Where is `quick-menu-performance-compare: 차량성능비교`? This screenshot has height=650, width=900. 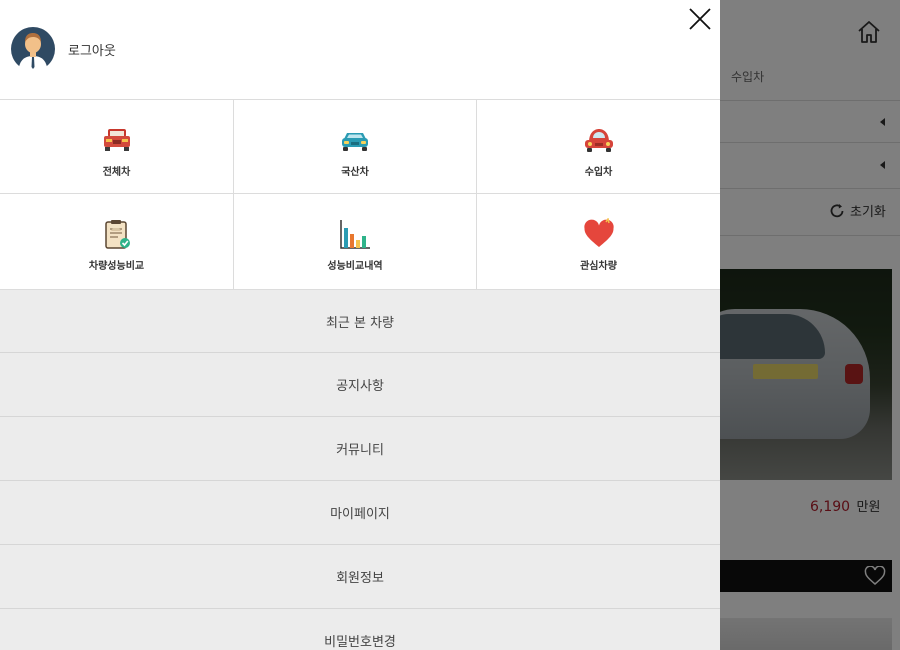
quick-menu-performance-compare: 차량성능비교 is located at coordinates (117, 241).